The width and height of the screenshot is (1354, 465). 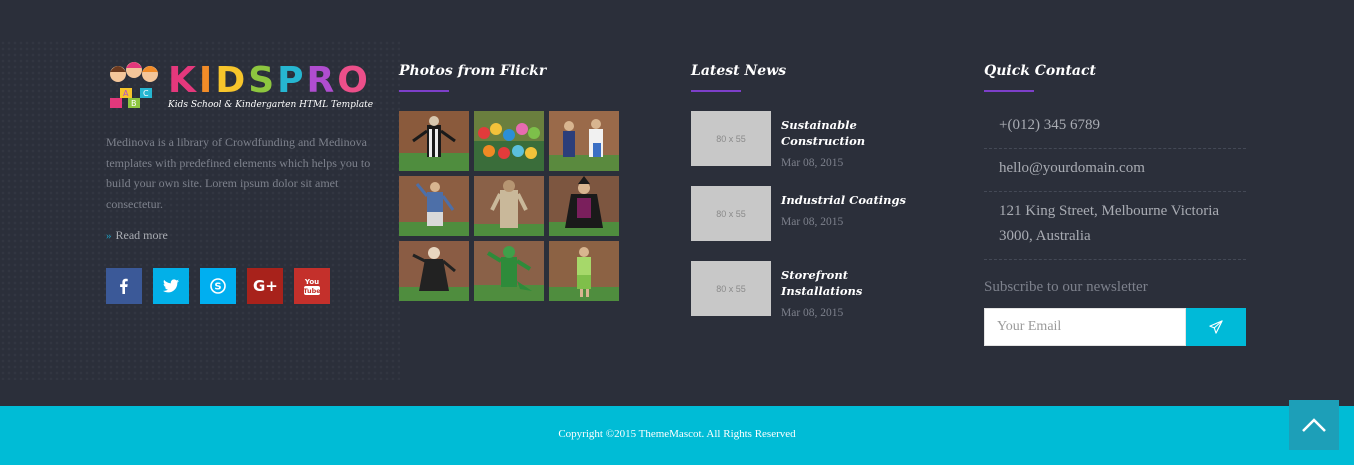 I want to click on logo-wordmark: KIDSPRO, so click(x=269, y=81).